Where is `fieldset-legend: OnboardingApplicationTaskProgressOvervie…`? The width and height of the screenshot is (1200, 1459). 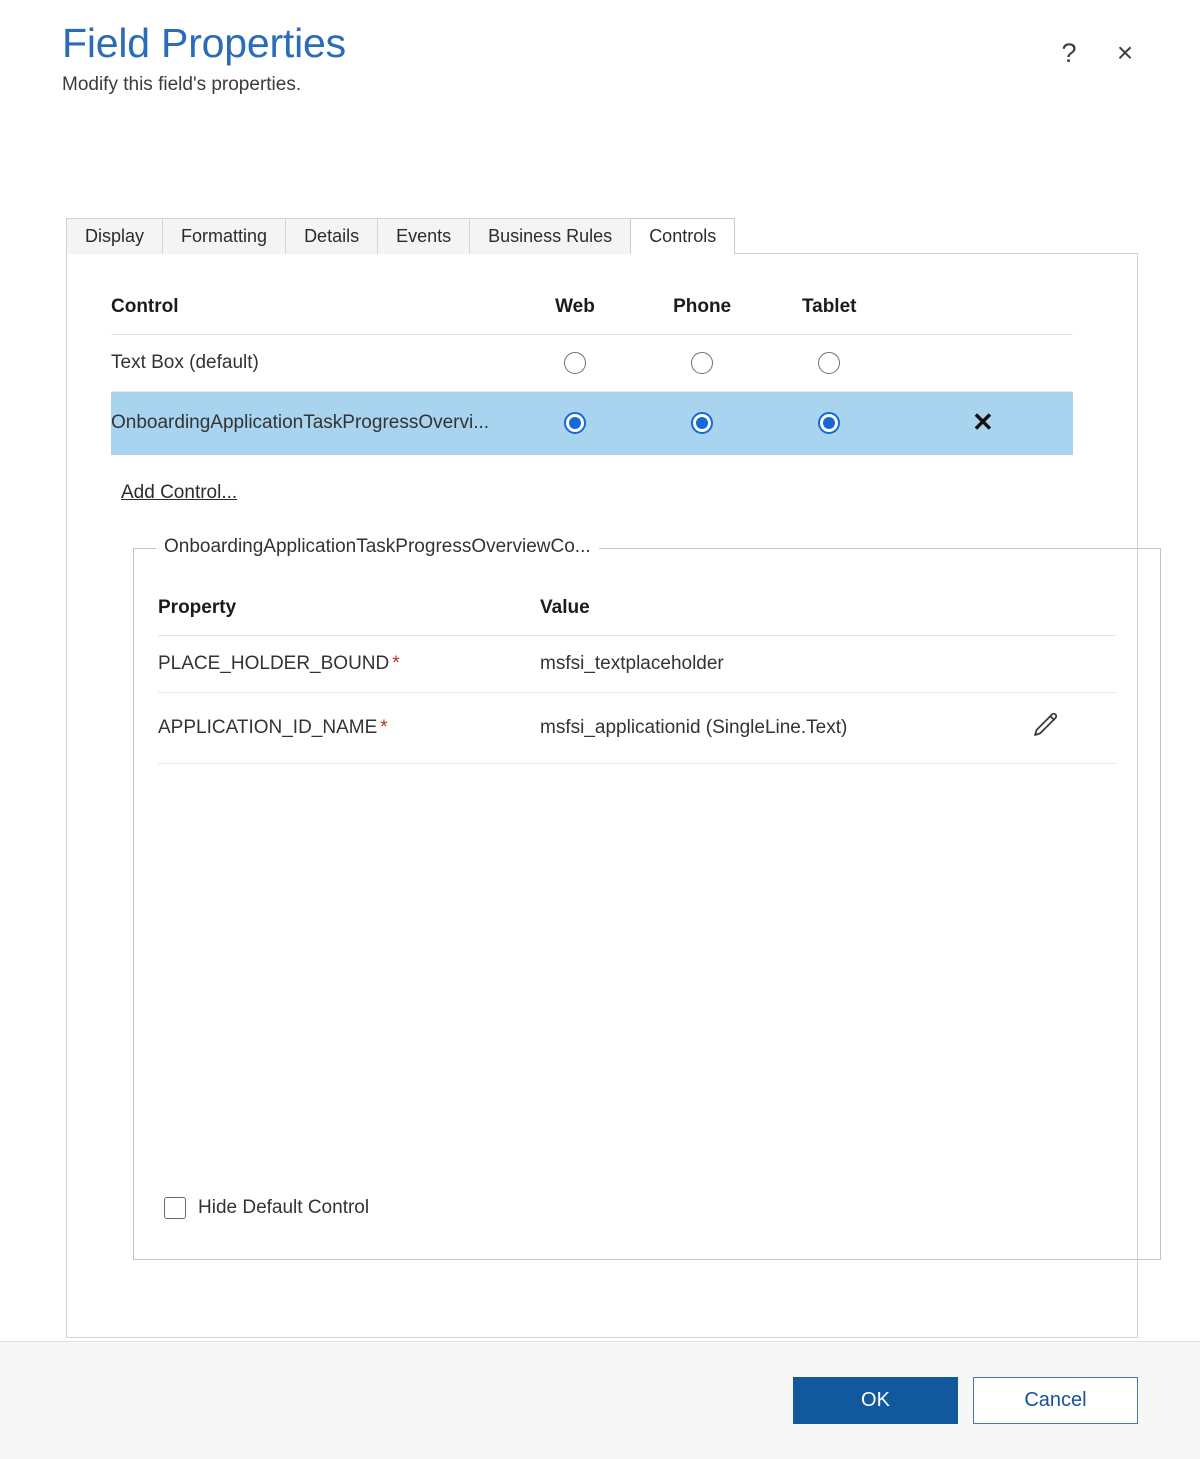
fieldset-legend: OnboardingApplicationTaskProgressOvervie… is located at coordinates (377, 547).